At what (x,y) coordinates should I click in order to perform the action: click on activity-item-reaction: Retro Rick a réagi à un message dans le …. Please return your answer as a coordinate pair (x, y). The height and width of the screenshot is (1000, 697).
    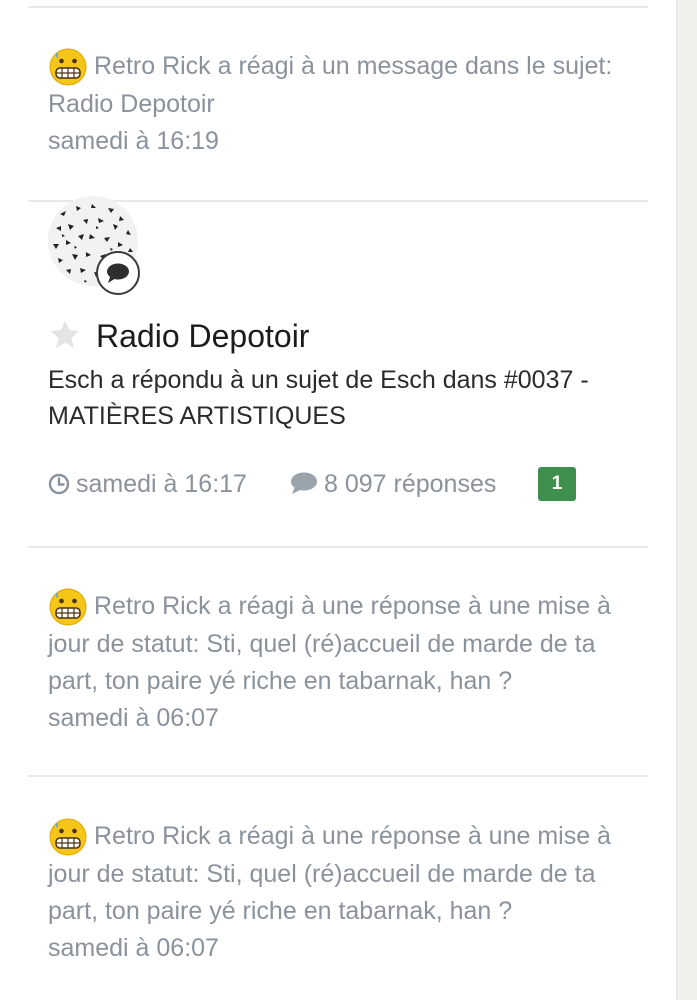
    Looking at the image, I should click on (338, 103).